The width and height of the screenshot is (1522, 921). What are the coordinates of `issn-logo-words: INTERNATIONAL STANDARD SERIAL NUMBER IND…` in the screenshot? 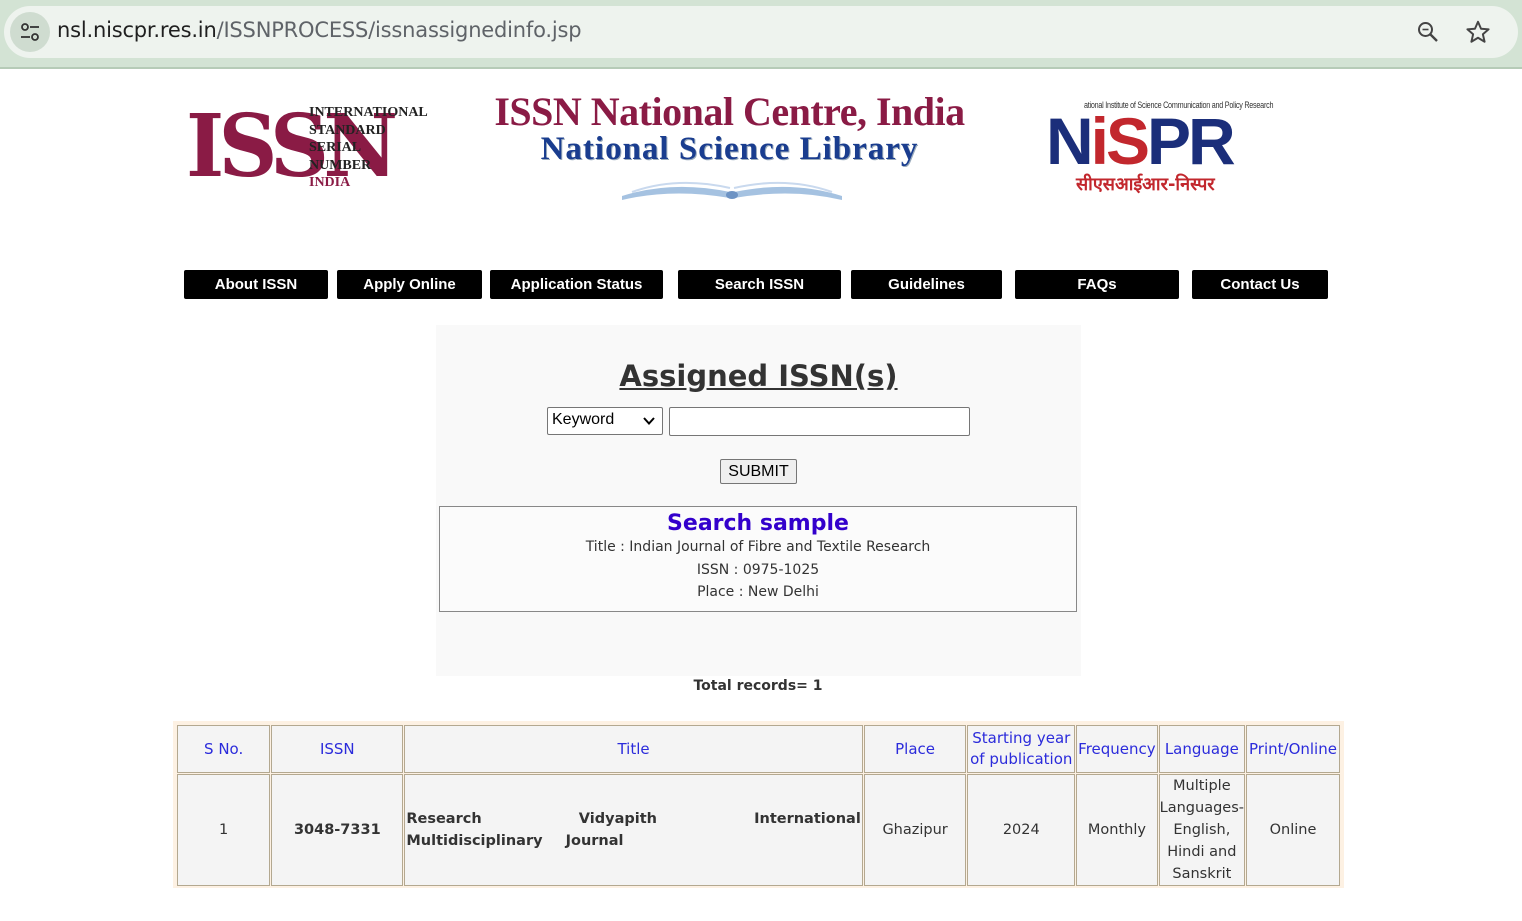 It's located at (368, 148).